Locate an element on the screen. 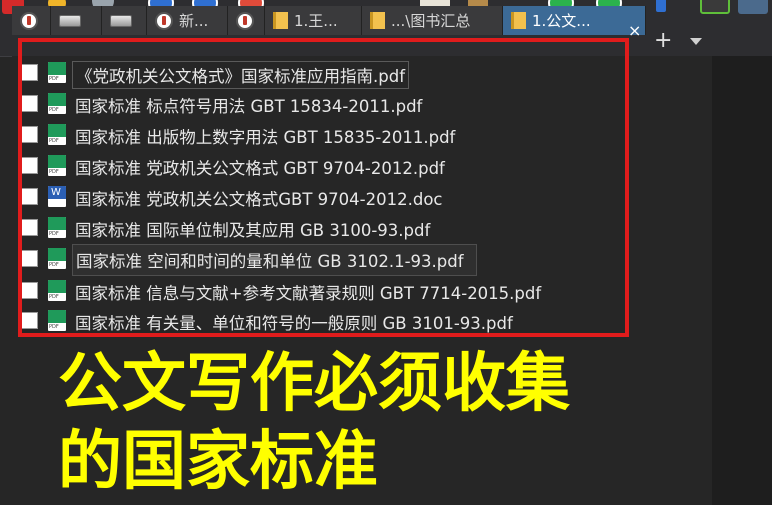  preview-pane is located at coordinates (742, 280).